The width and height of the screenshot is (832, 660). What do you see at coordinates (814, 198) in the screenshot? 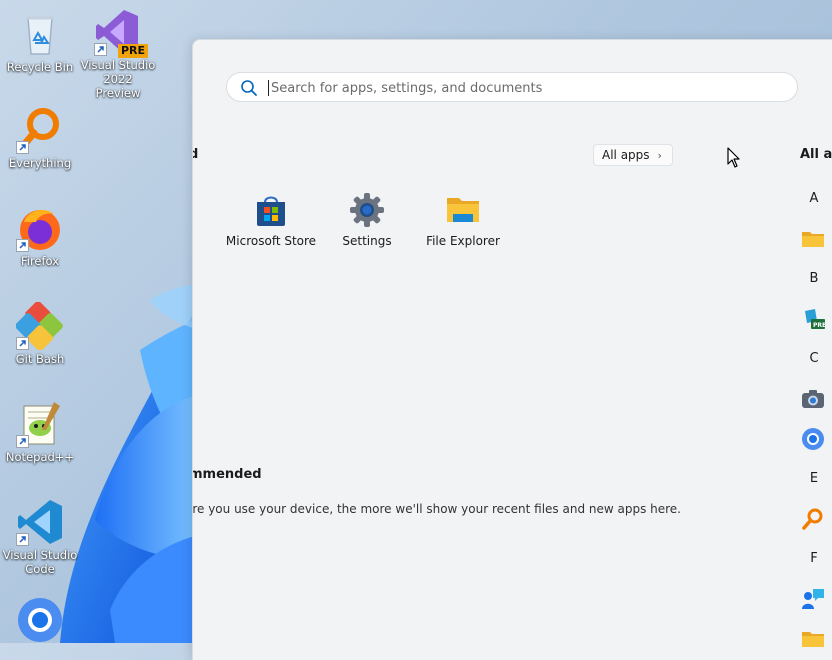
I see `letter-header-a: A` at bounding box center [814, 198].